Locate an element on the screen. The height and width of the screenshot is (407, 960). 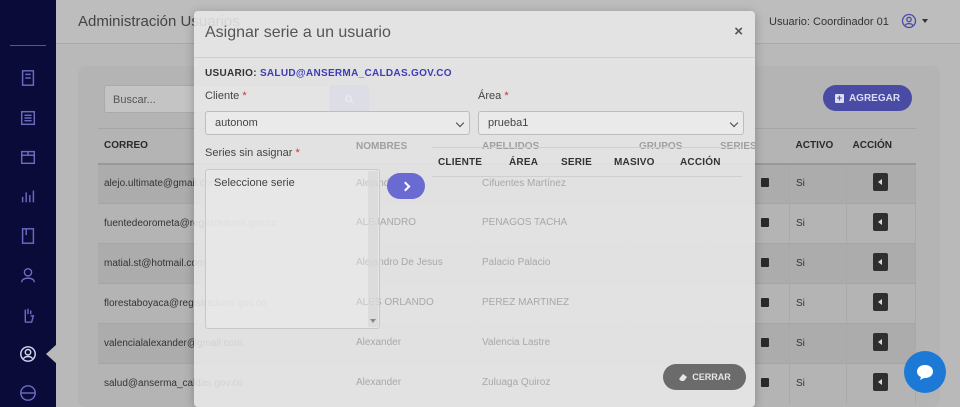
surname-cell: Palacio Palacio is located at coordinates (516, 262).